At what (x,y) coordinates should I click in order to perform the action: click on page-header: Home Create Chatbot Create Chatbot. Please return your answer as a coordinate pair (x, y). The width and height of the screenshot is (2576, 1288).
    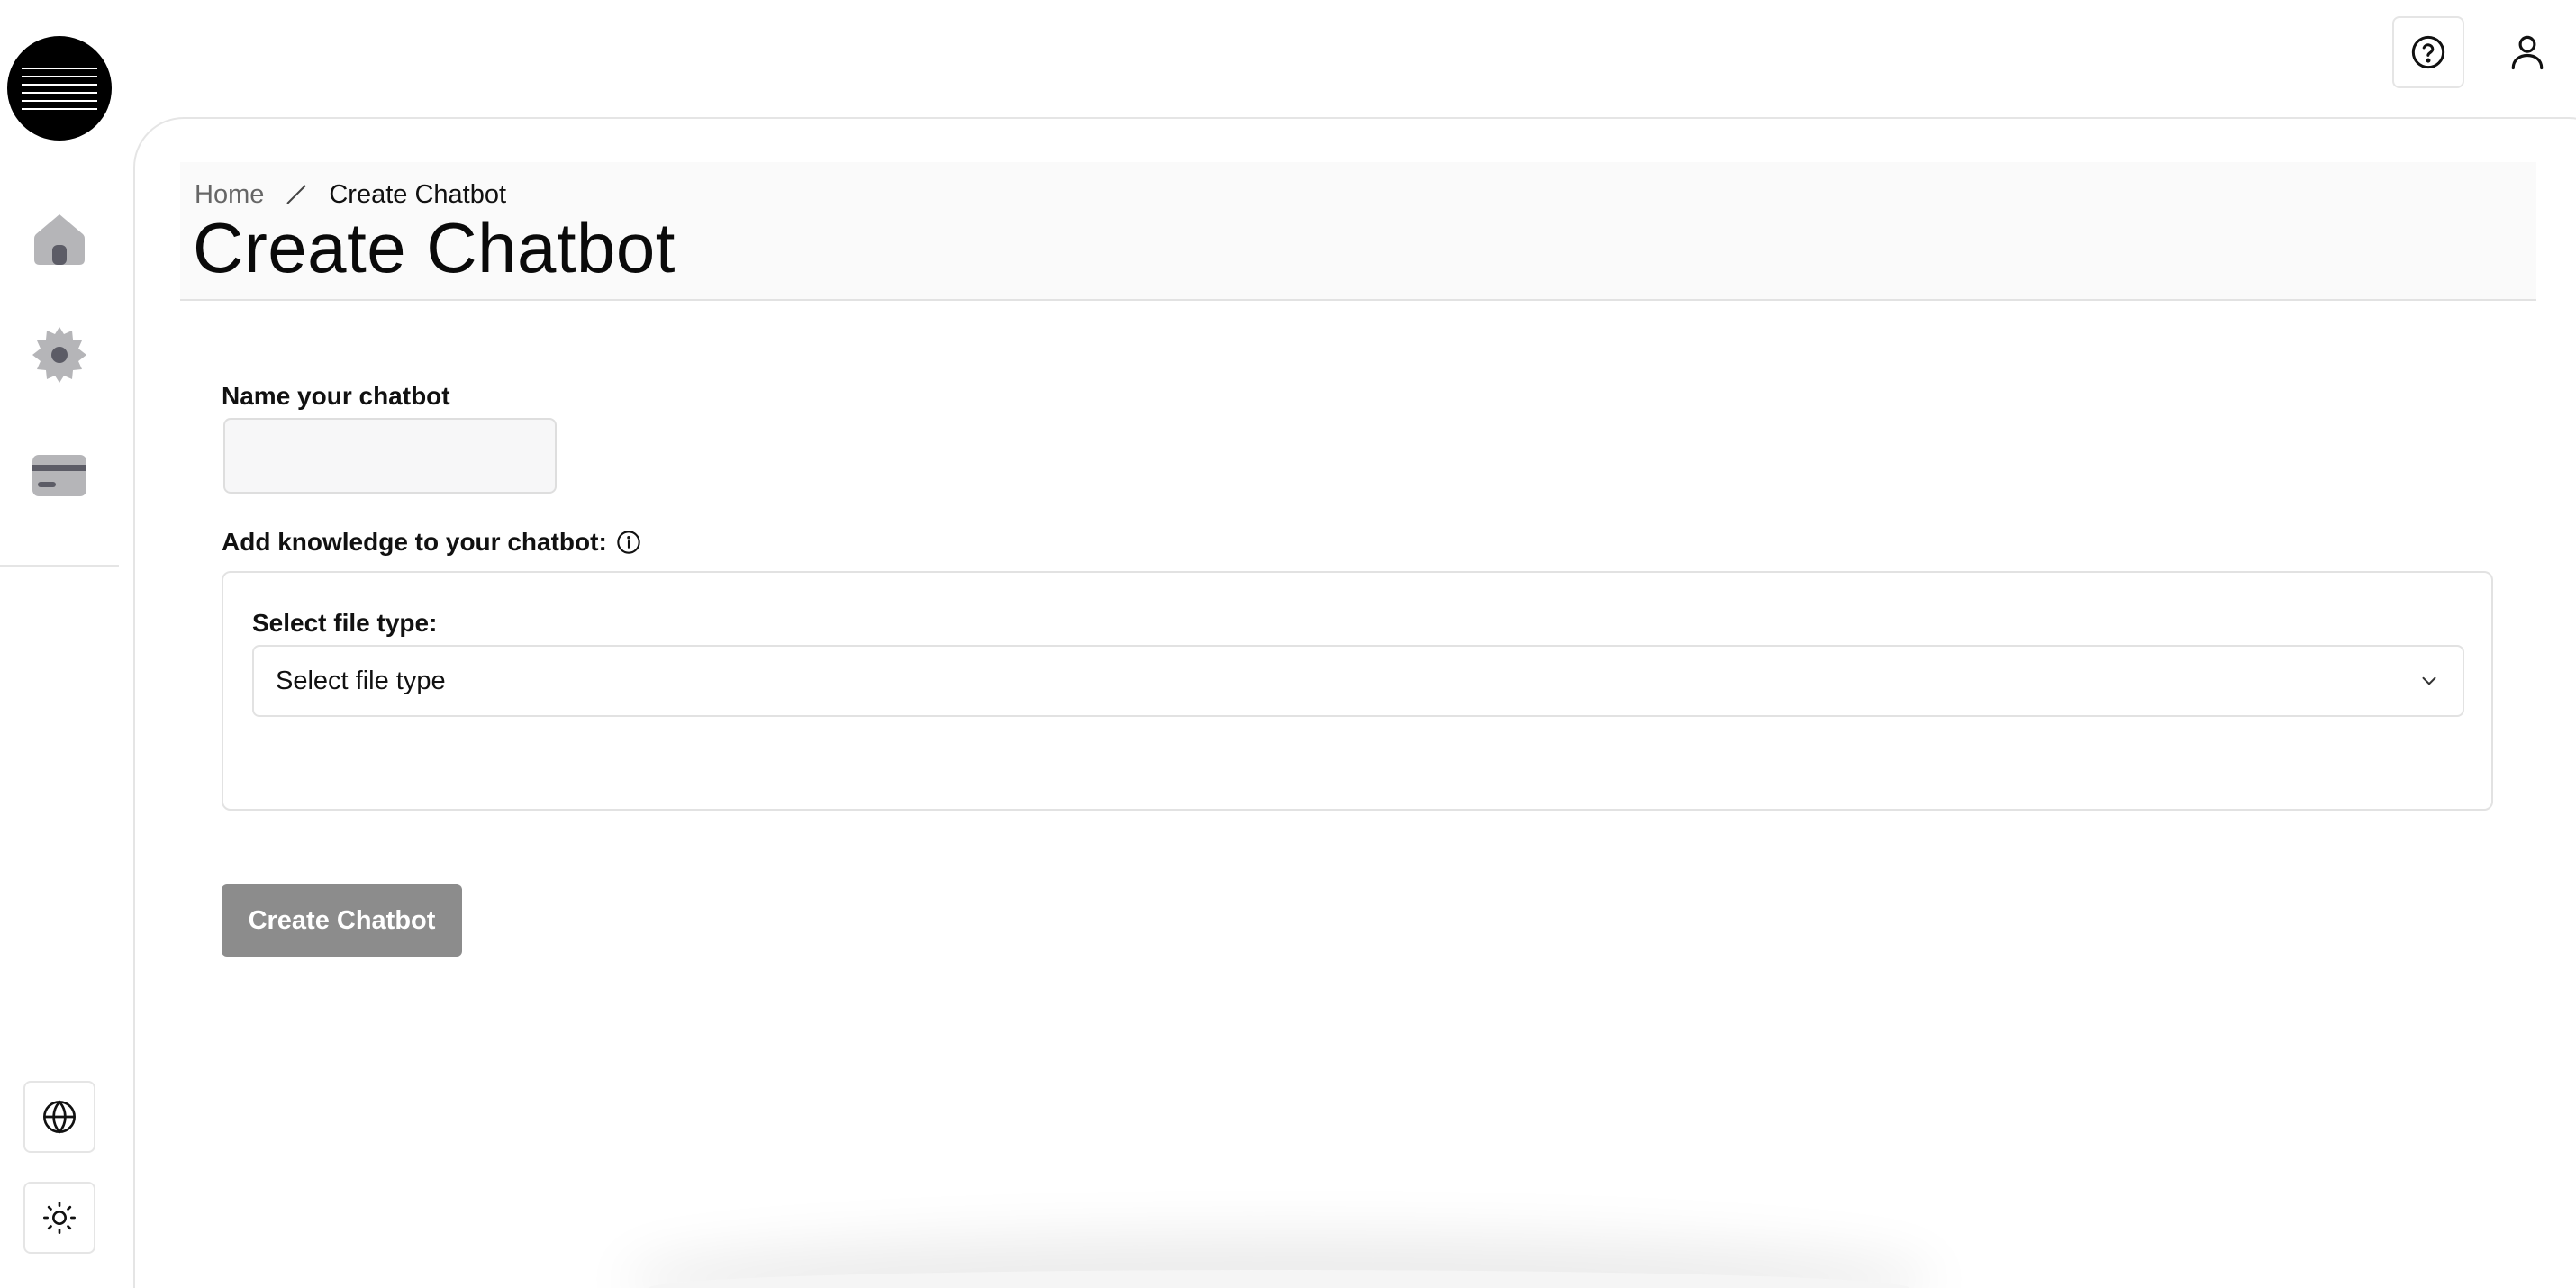
    Looking at the image, I should click on (1358, 231).